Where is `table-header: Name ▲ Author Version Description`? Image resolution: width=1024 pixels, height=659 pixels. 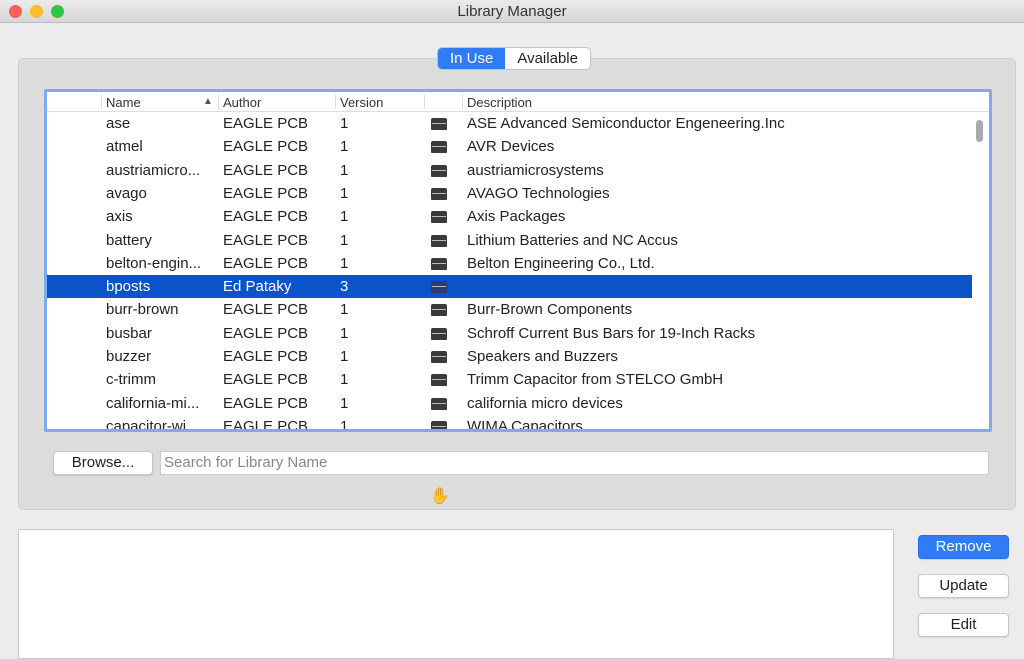 table-header: Name ▲ Author Version Description is located at coordinates (518, 102).